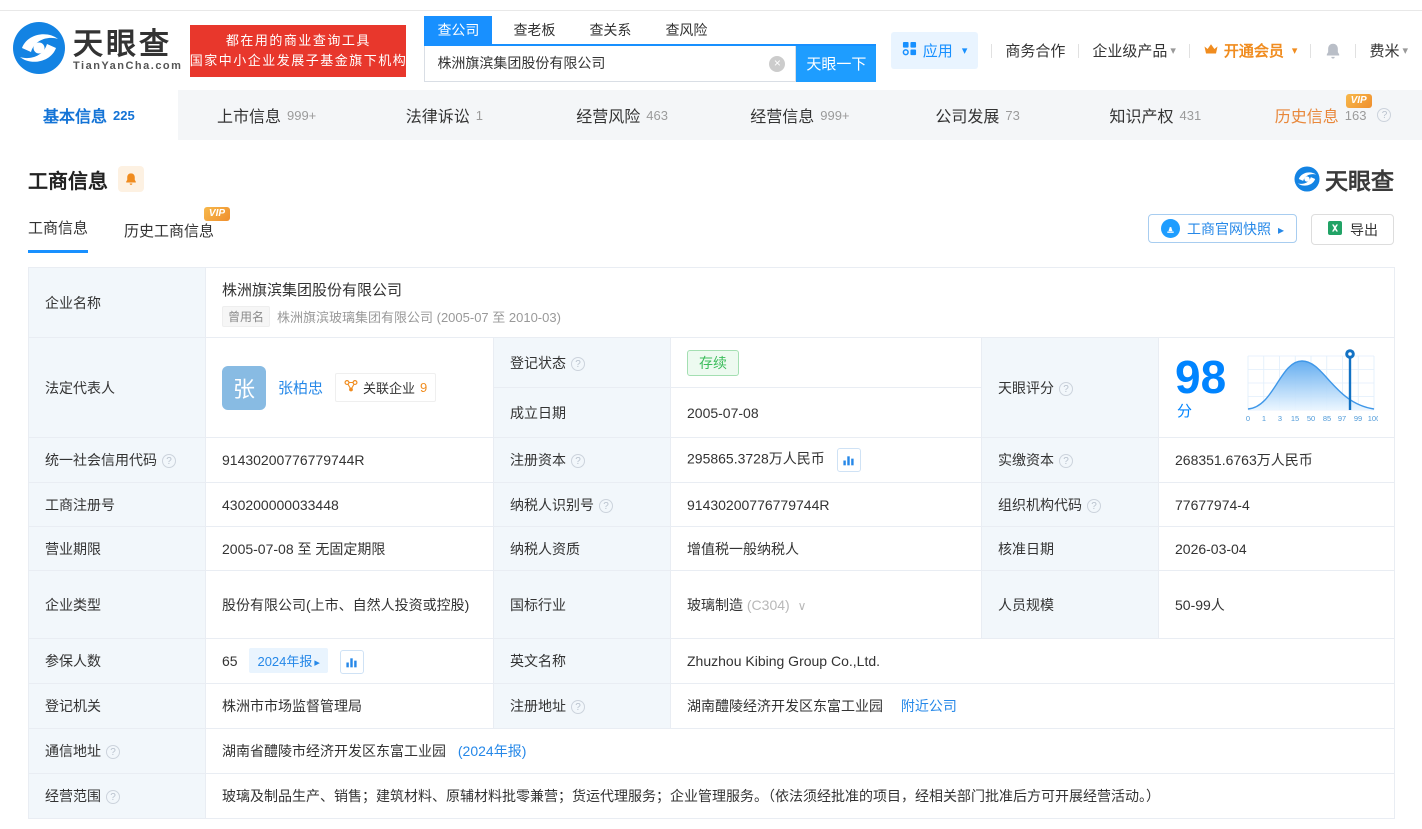 The image size is (1422, 829). What do you see at coordinates (298, 50) in the screenshot?
I see `slogan-banner: 都在用的商业查询工具 国家中小企业发展子基金旗下机构` at bounding box center [298, 50].